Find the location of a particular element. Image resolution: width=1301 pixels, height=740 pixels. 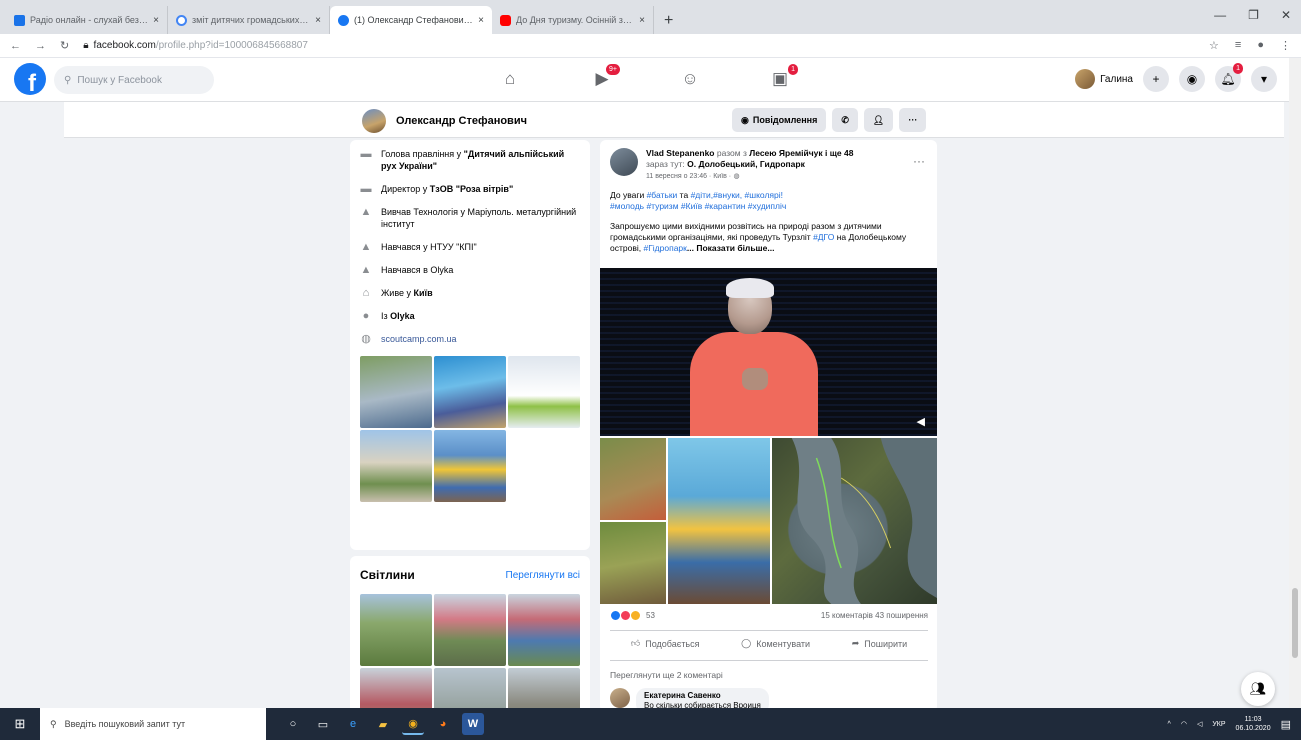

page-scrollbar is located at coordinates (1295, 383).